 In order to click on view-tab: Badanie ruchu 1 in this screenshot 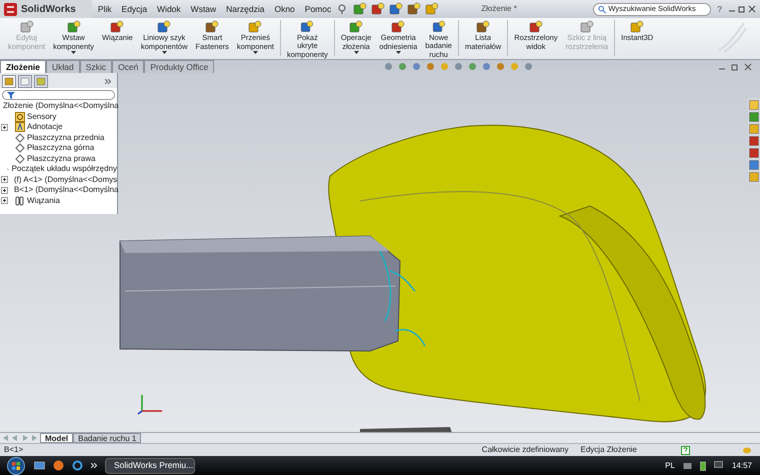, I will do `click(107, 438)`.